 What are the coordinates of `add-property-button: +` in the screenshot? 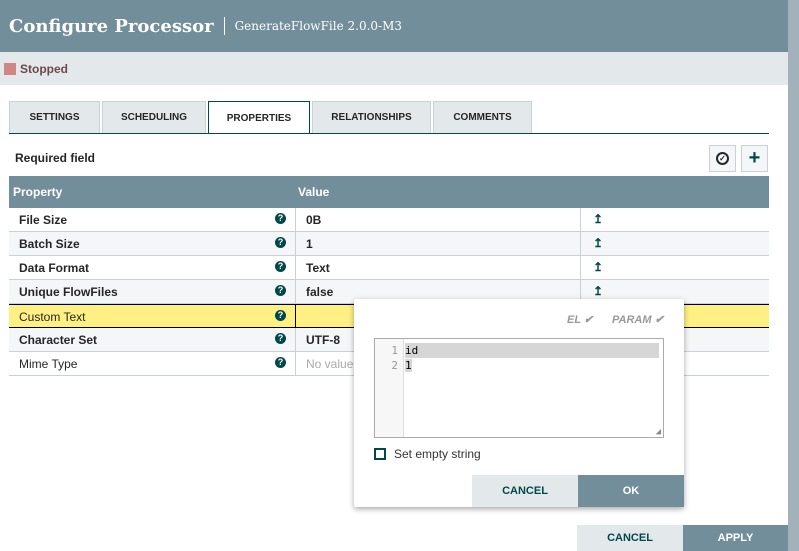 It's located at (754, 158).